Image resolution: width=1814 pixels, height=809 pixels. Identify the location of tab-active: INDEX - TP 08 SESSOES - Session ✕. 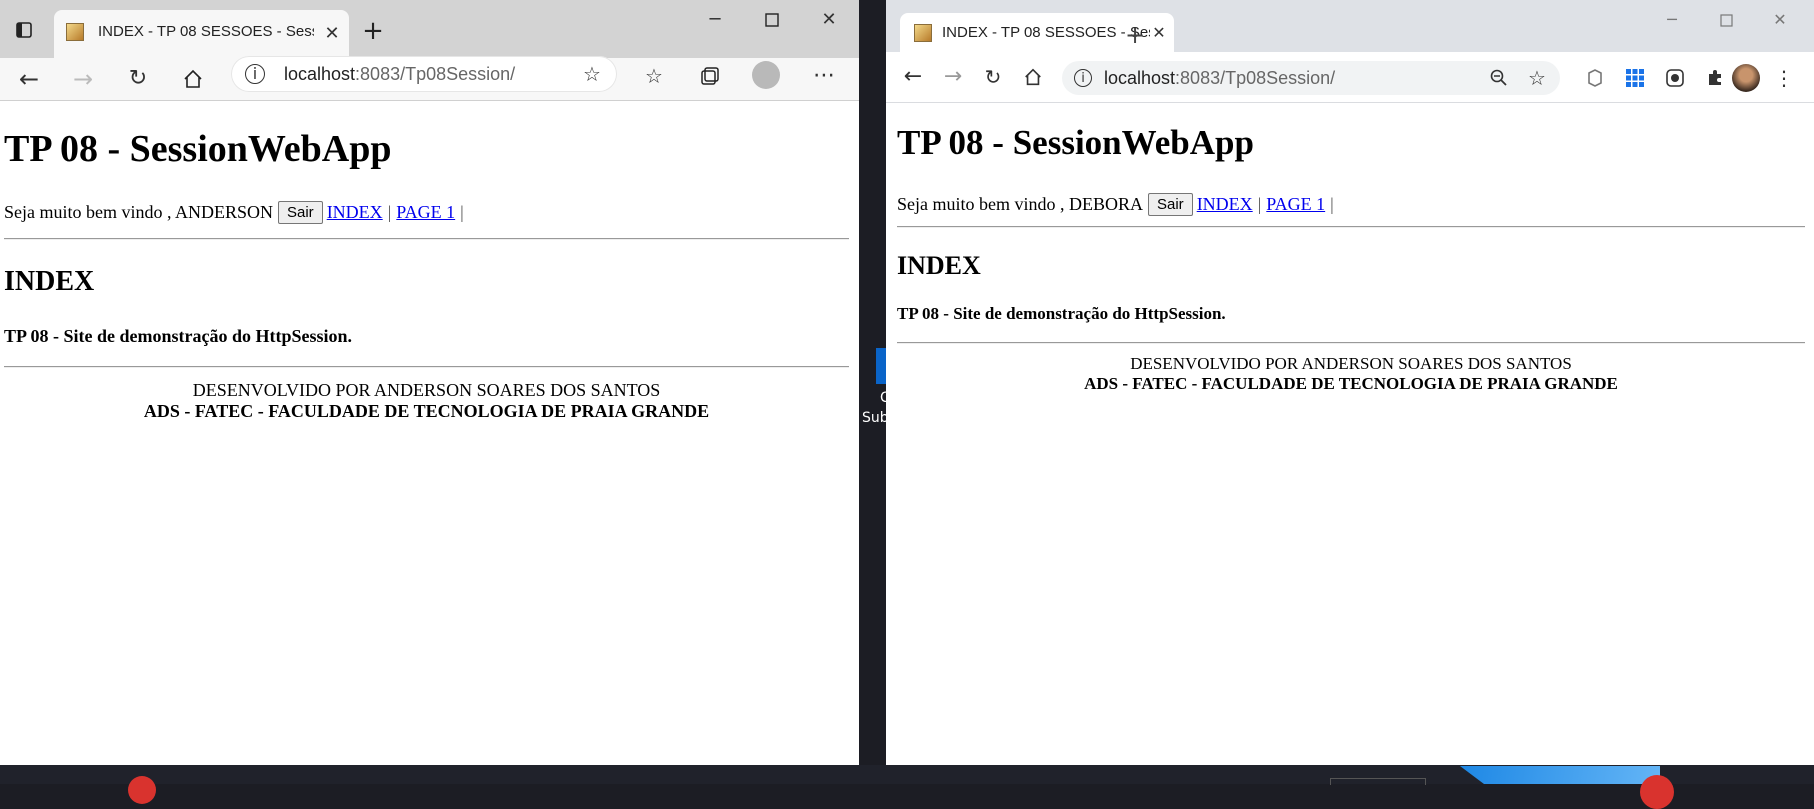
(201, 34).